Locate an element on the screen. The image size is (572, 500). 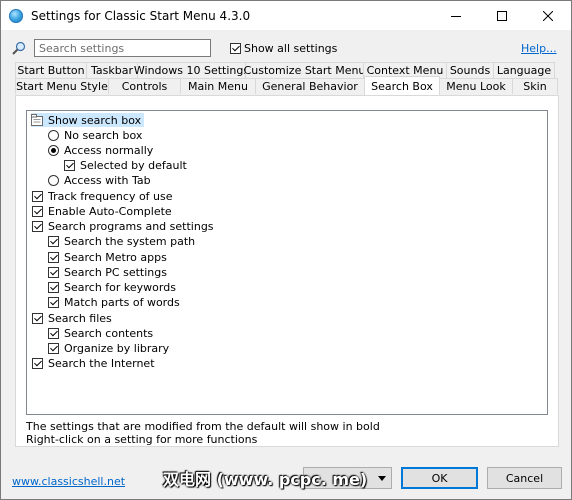
tab-menu-look: Menu Look is located at coordinates (476, 86).